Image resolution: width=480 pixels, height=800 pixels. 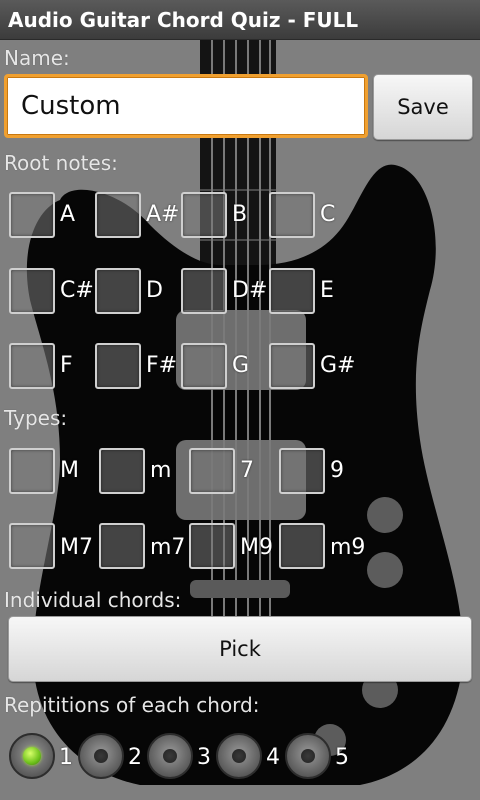 What do you see at coordinates (273, 757) in the screenshot?
I see `repetition-4-label: 4` at bounding box center [273, 757].